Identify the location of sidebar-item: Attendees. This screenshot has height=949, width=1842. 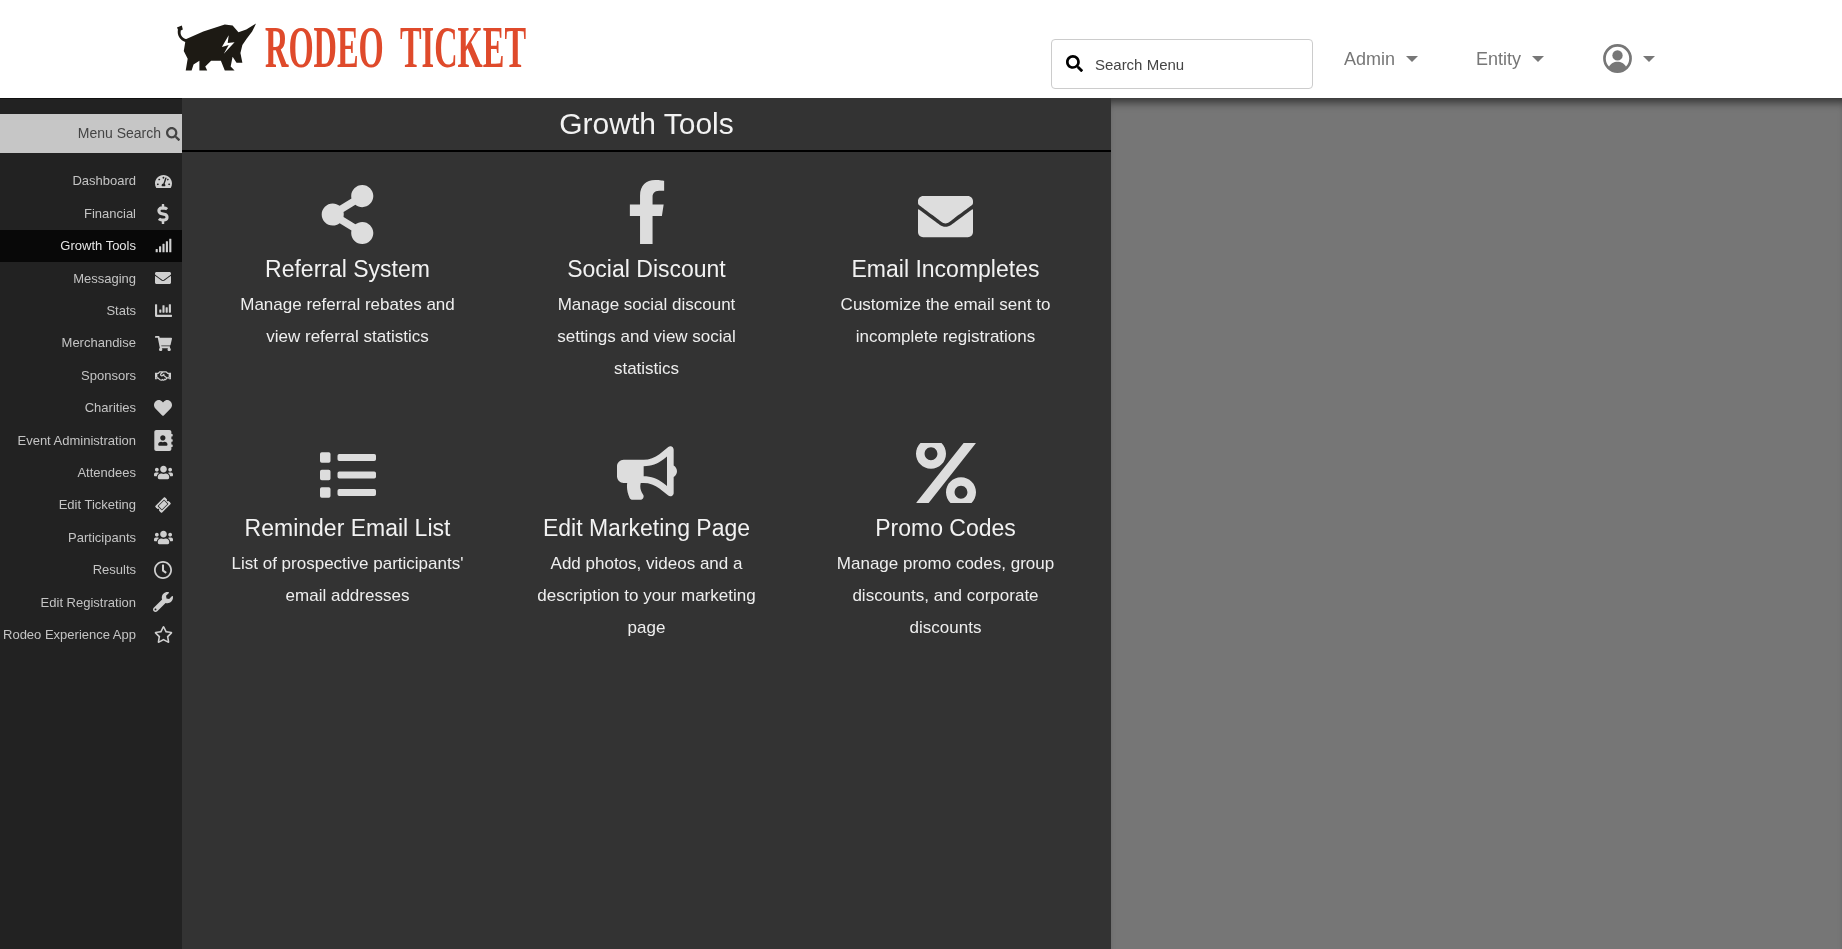
(91, 472).